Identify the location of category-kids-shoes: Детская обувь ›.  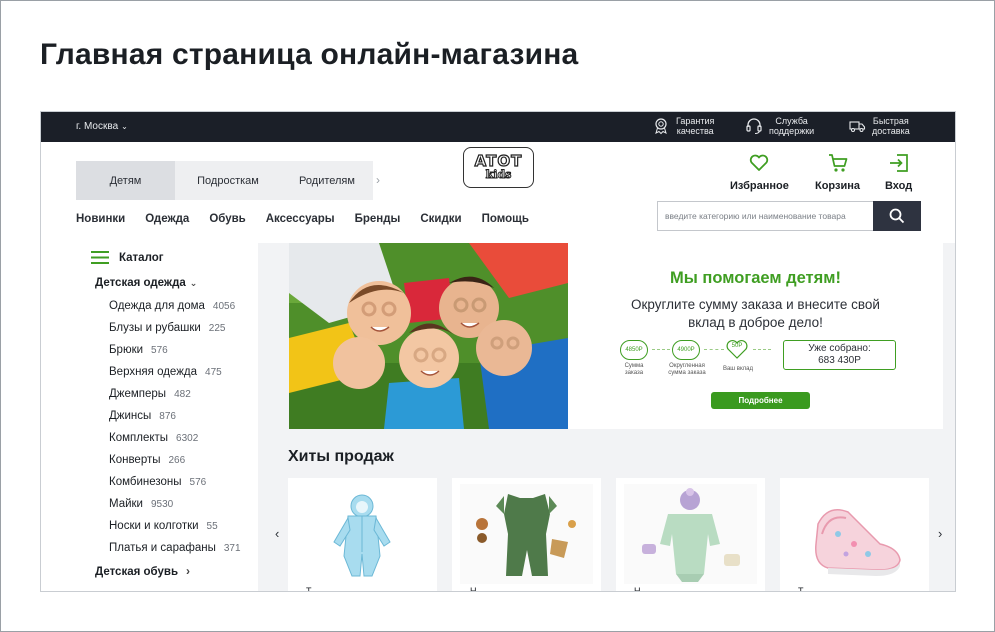
(142, 571).